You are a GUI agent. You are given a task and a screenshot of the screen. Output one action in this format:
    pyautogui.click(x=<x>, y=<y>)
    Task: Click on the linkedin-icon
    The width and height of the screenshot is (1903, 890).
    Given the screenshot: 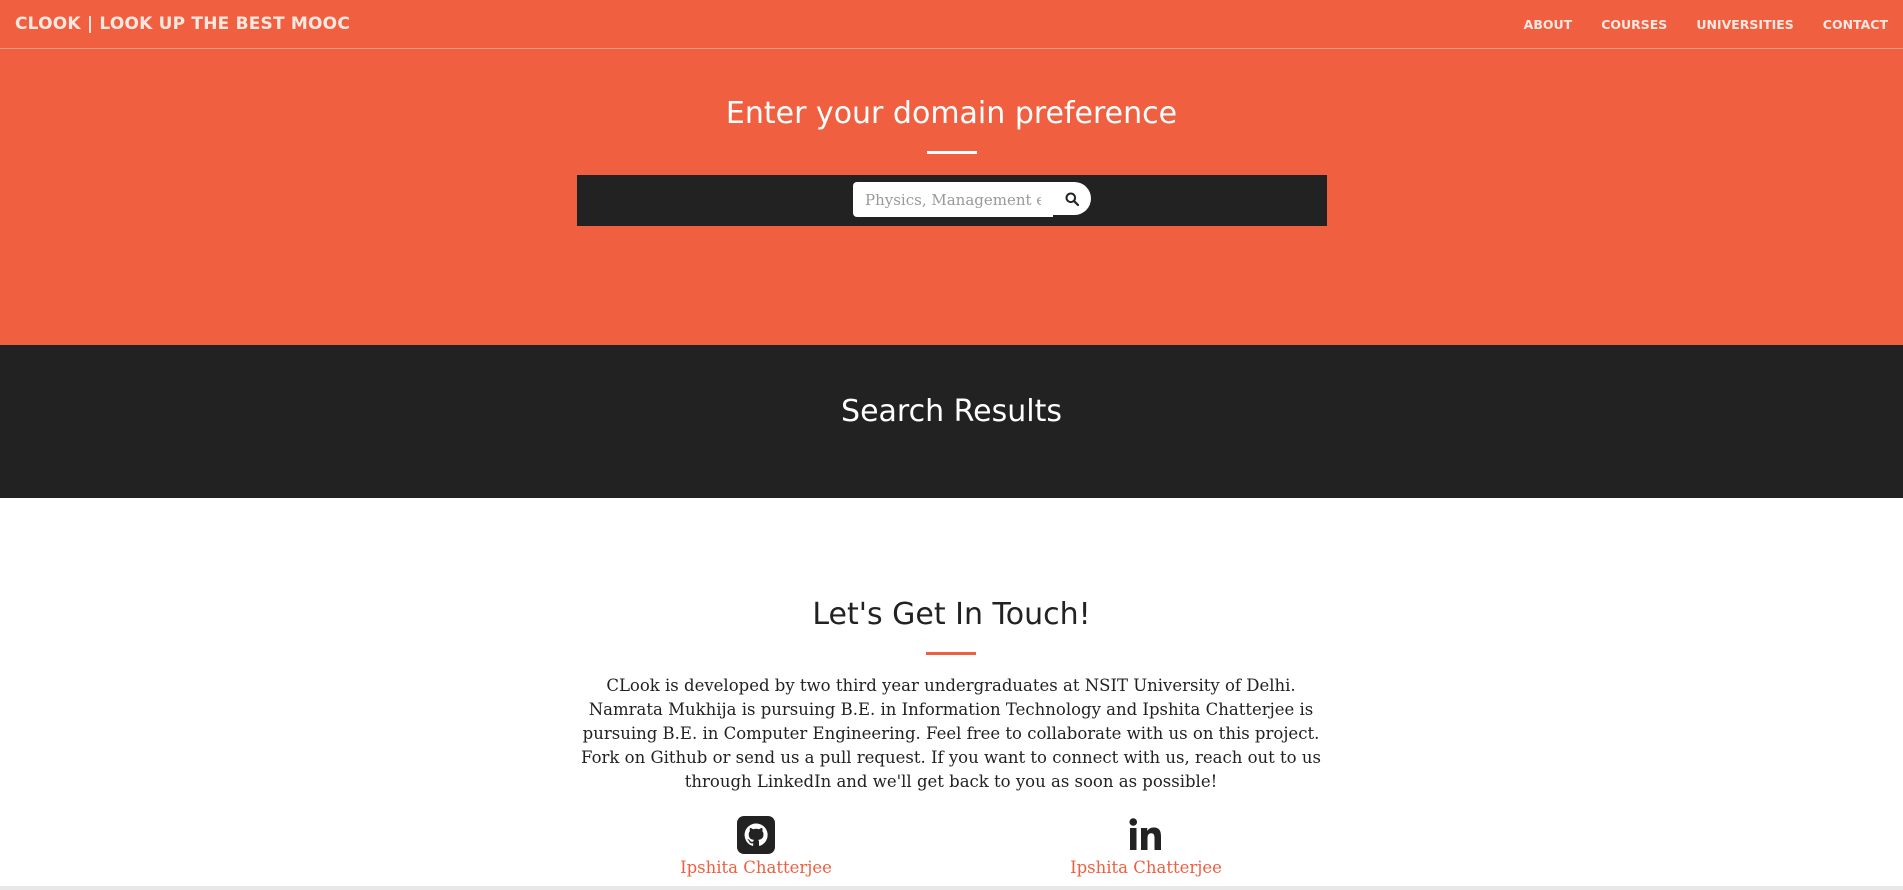 What is the action you would take?
    pyautogui.click(x=1146, y=835)
    